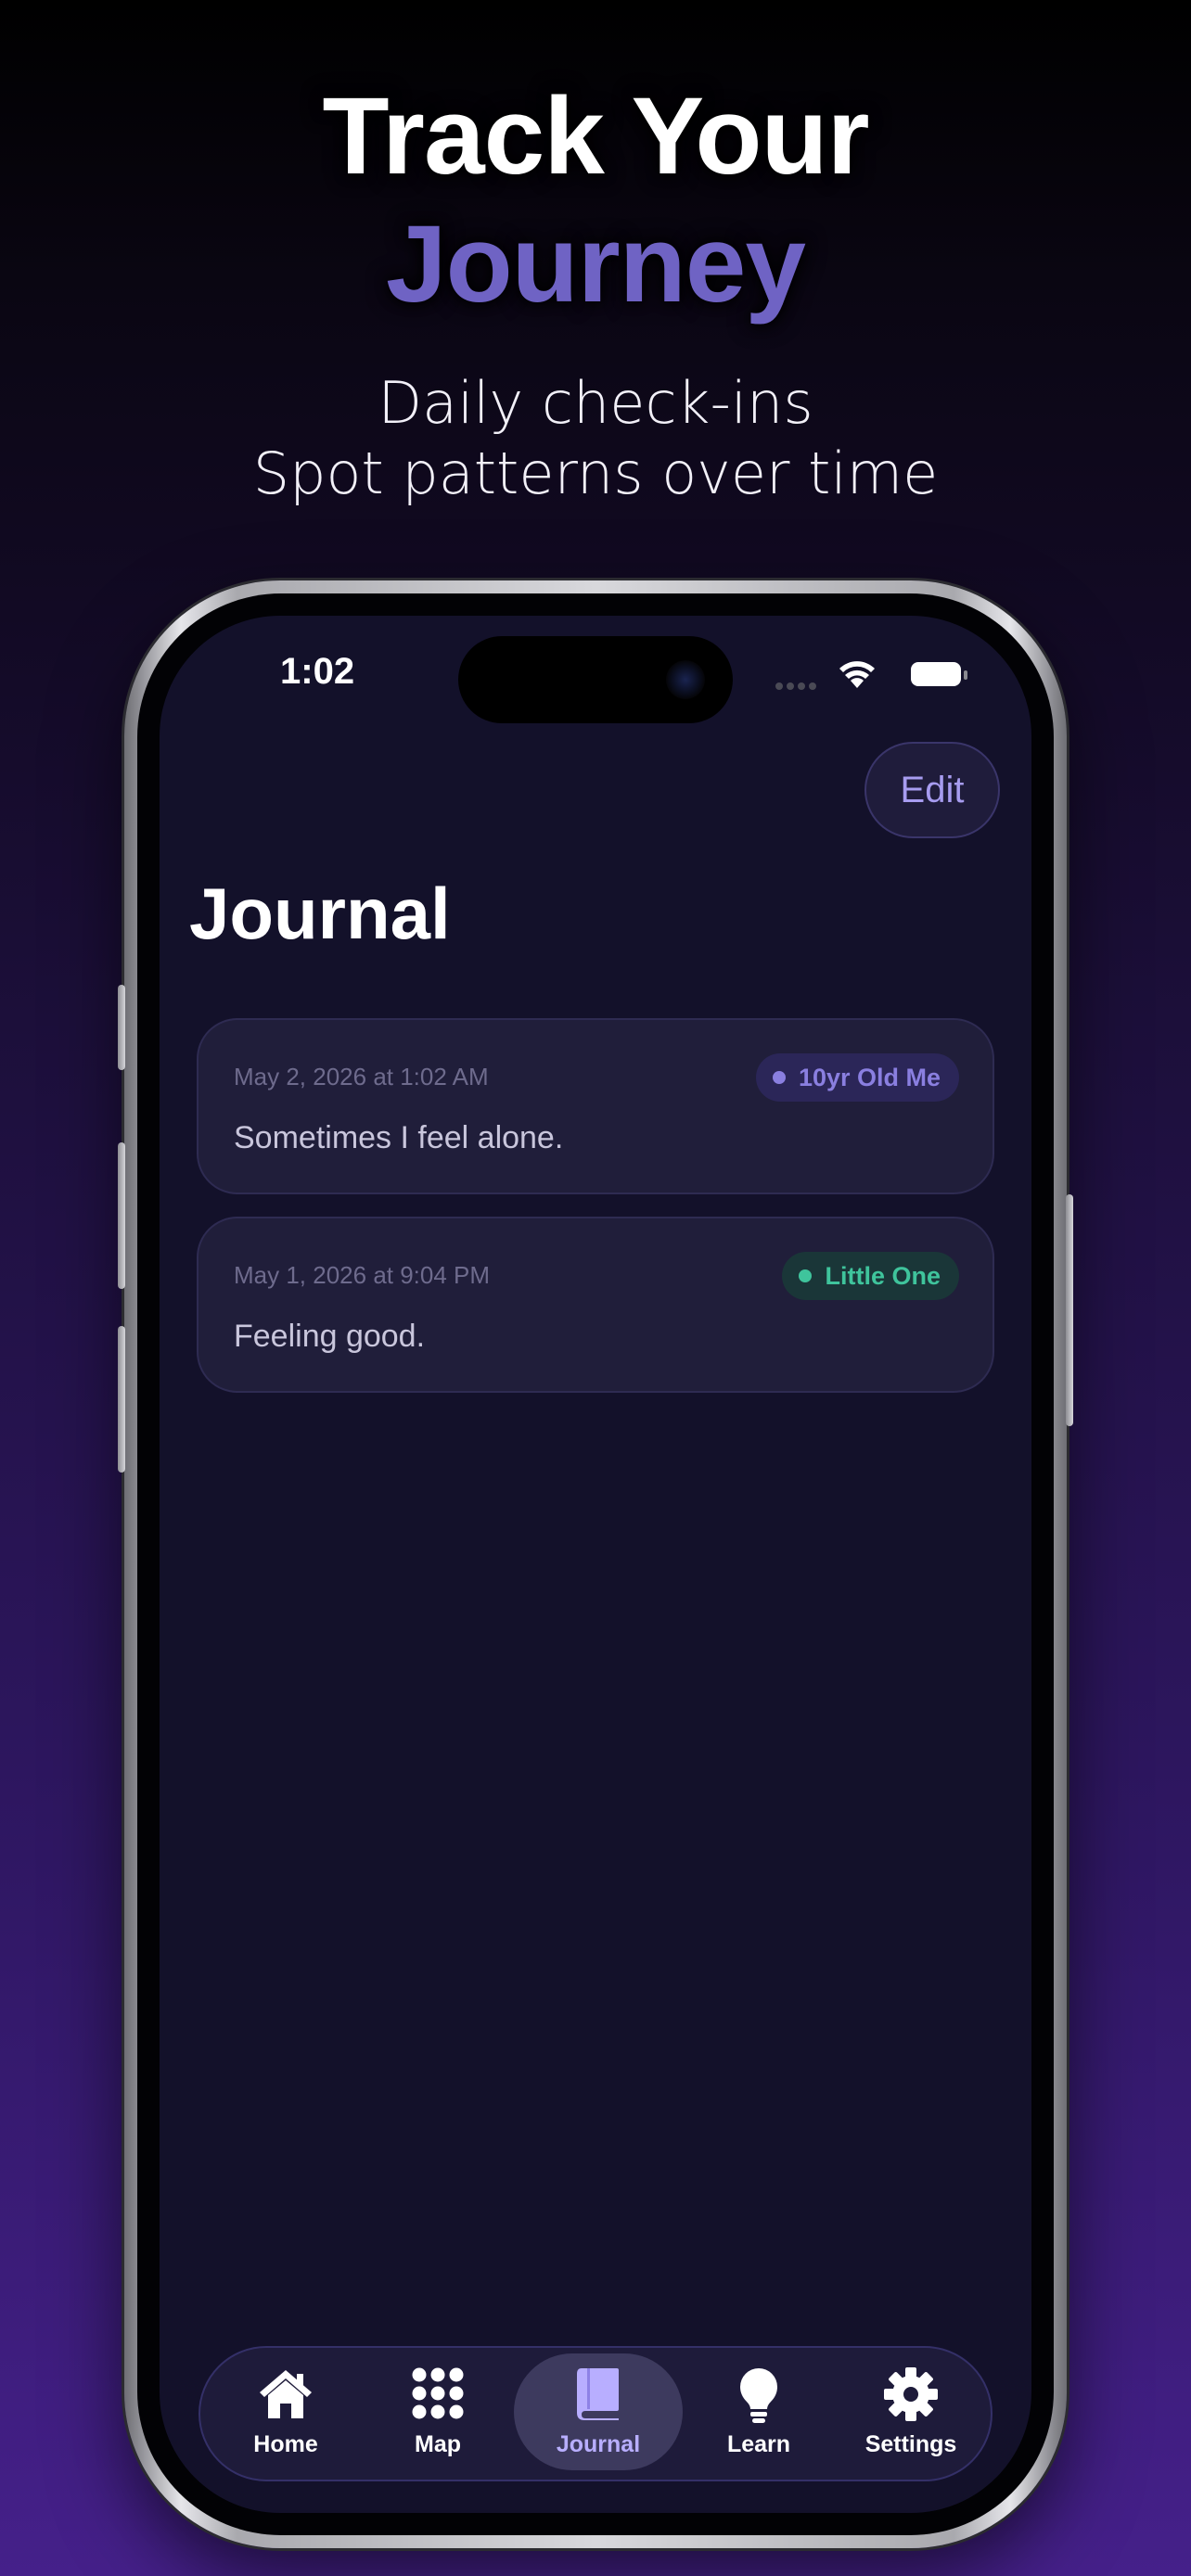 The height and width of the screenshot is (2576, 1191). I want to click on gear-icon, so click(911, 2394).